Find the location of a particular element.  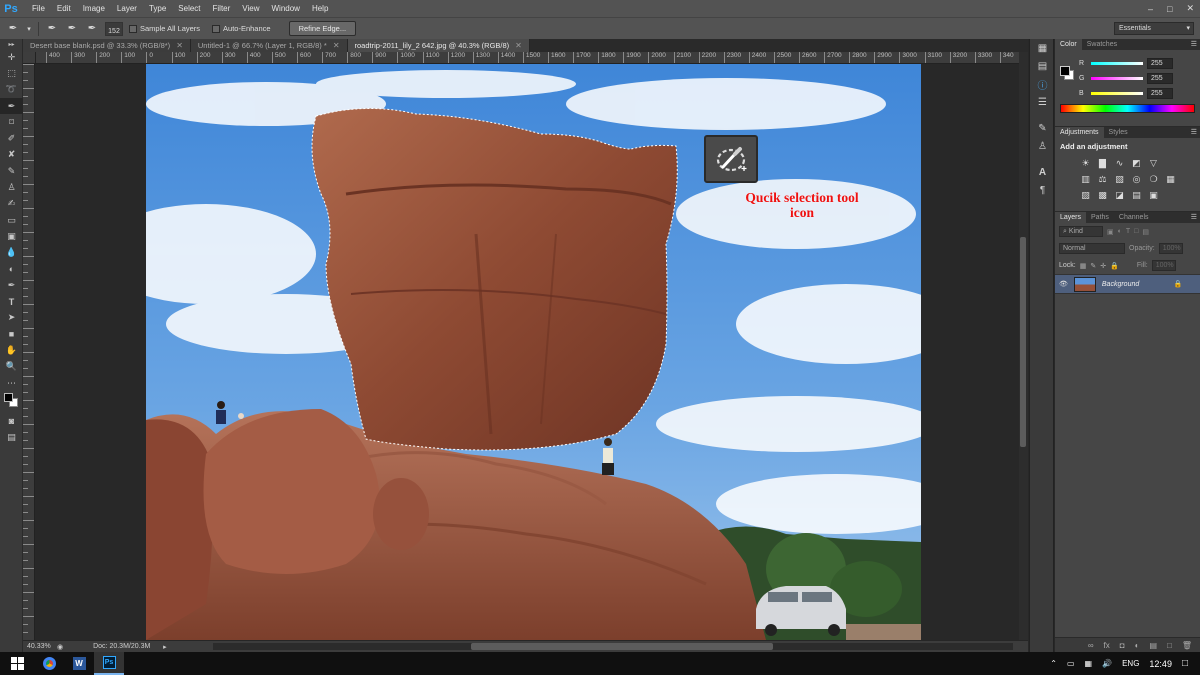

color-spectrum-ramp is located at coordinates (1127, 108).